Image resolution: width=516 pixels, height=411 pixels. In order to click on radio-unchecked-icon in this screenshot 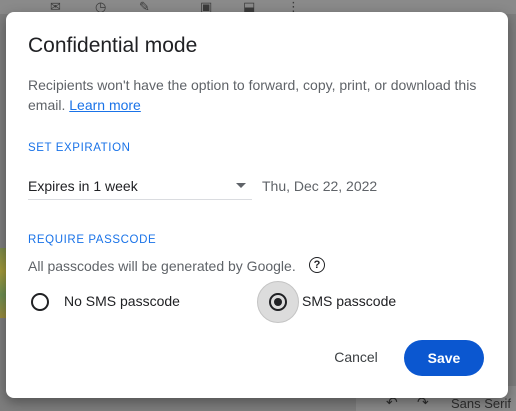, I will do `click(40, 302)`.